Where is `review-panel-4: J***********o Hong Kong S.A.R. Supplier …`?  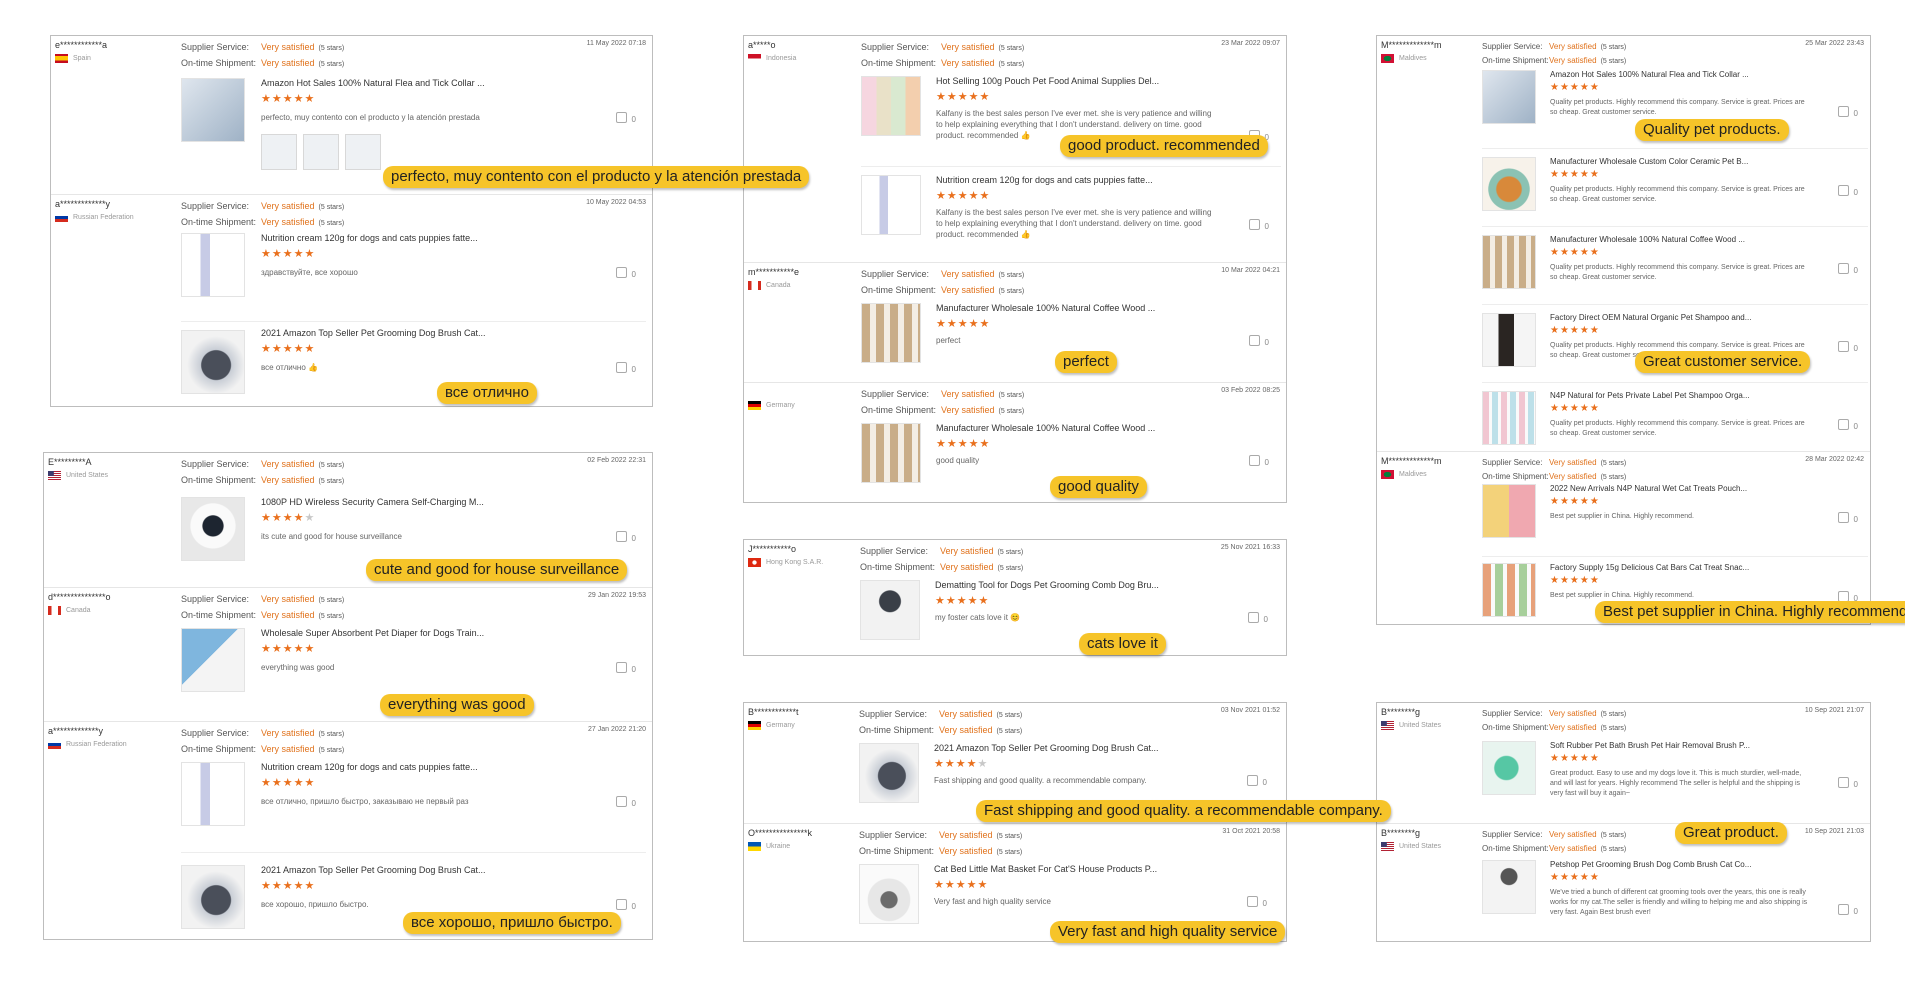
review-panel-4: J***********o Hong Kong S.A.R. Supplier … is located at coordinates (1015, 597).